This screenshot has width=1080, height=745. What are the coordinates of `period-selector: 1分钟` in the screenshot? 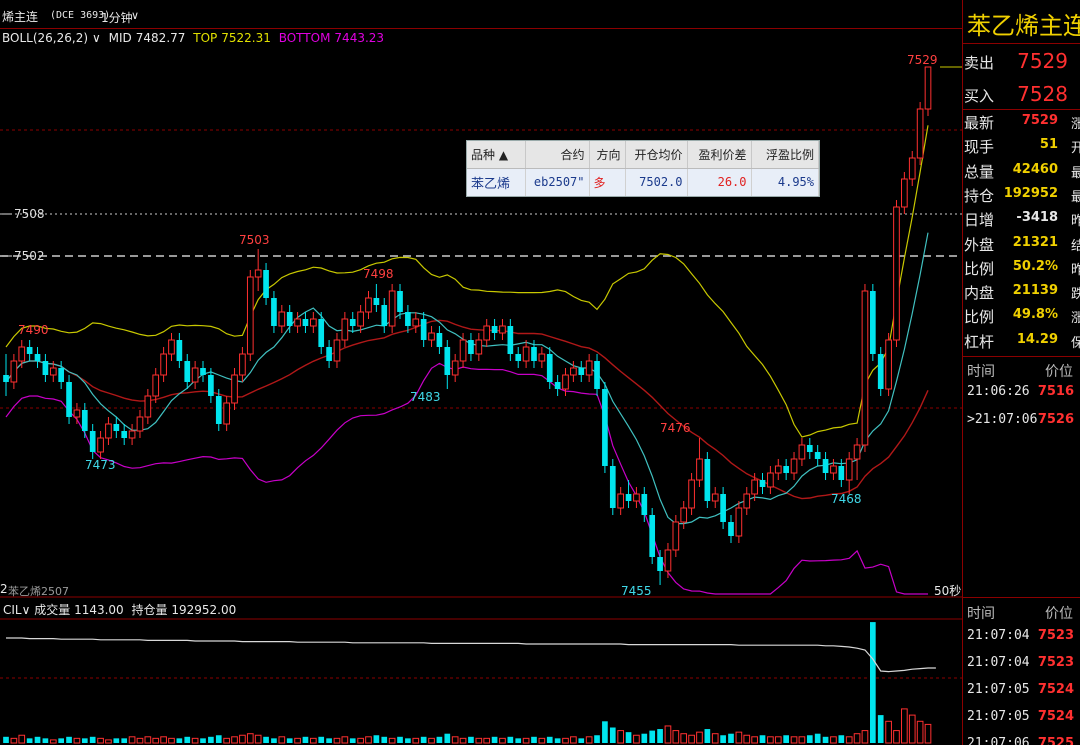 It's located at (117, 17).